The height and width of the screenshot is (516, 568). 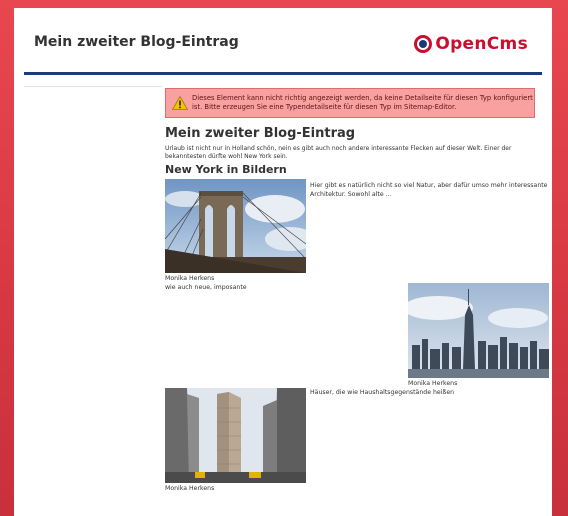 I want to click on site-title: Mein zweiter Blog-Eintrag, so click(x=136, y=42).